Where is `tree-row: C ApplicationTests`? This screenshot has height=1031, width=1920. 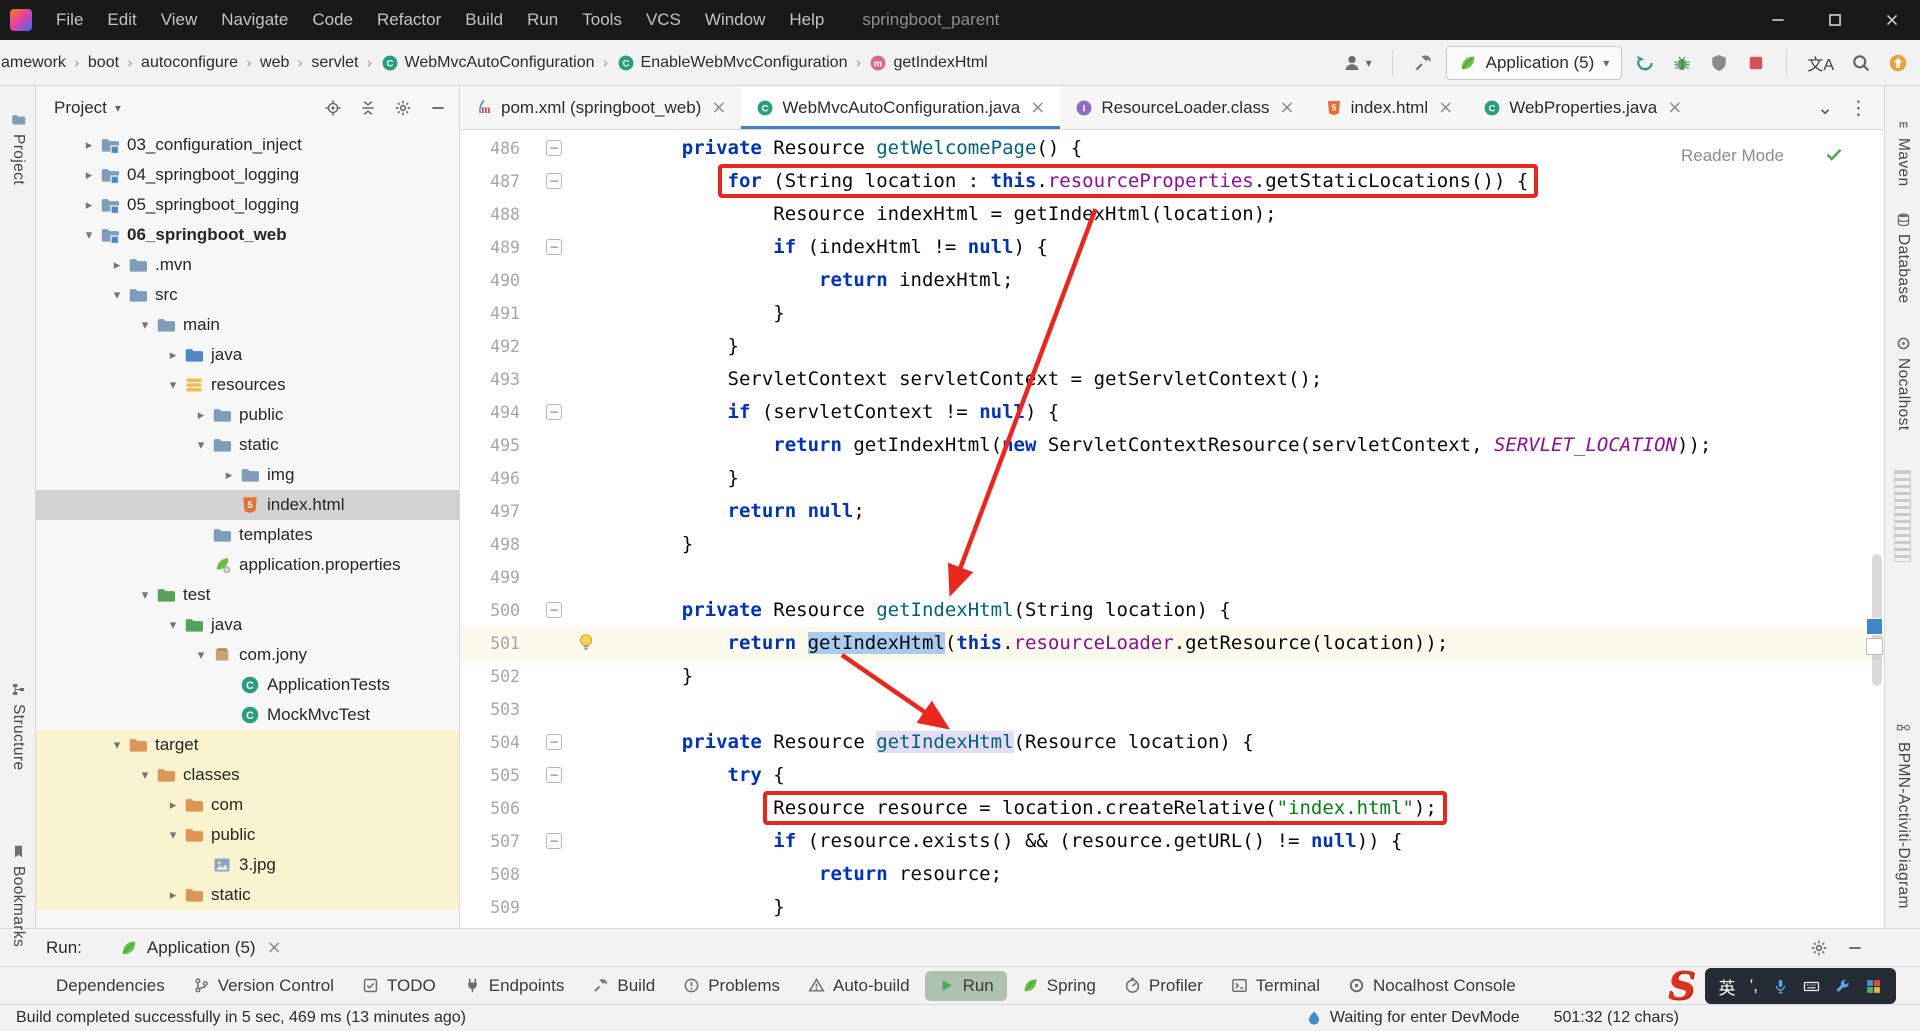 tree-row: C ApplicationTests is located at coordinates (247, 685).